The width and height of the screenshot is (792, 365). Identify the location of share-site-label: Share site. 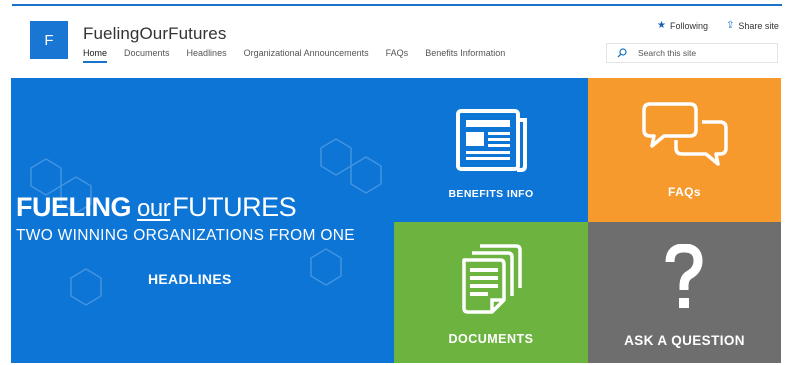
(758, 25).